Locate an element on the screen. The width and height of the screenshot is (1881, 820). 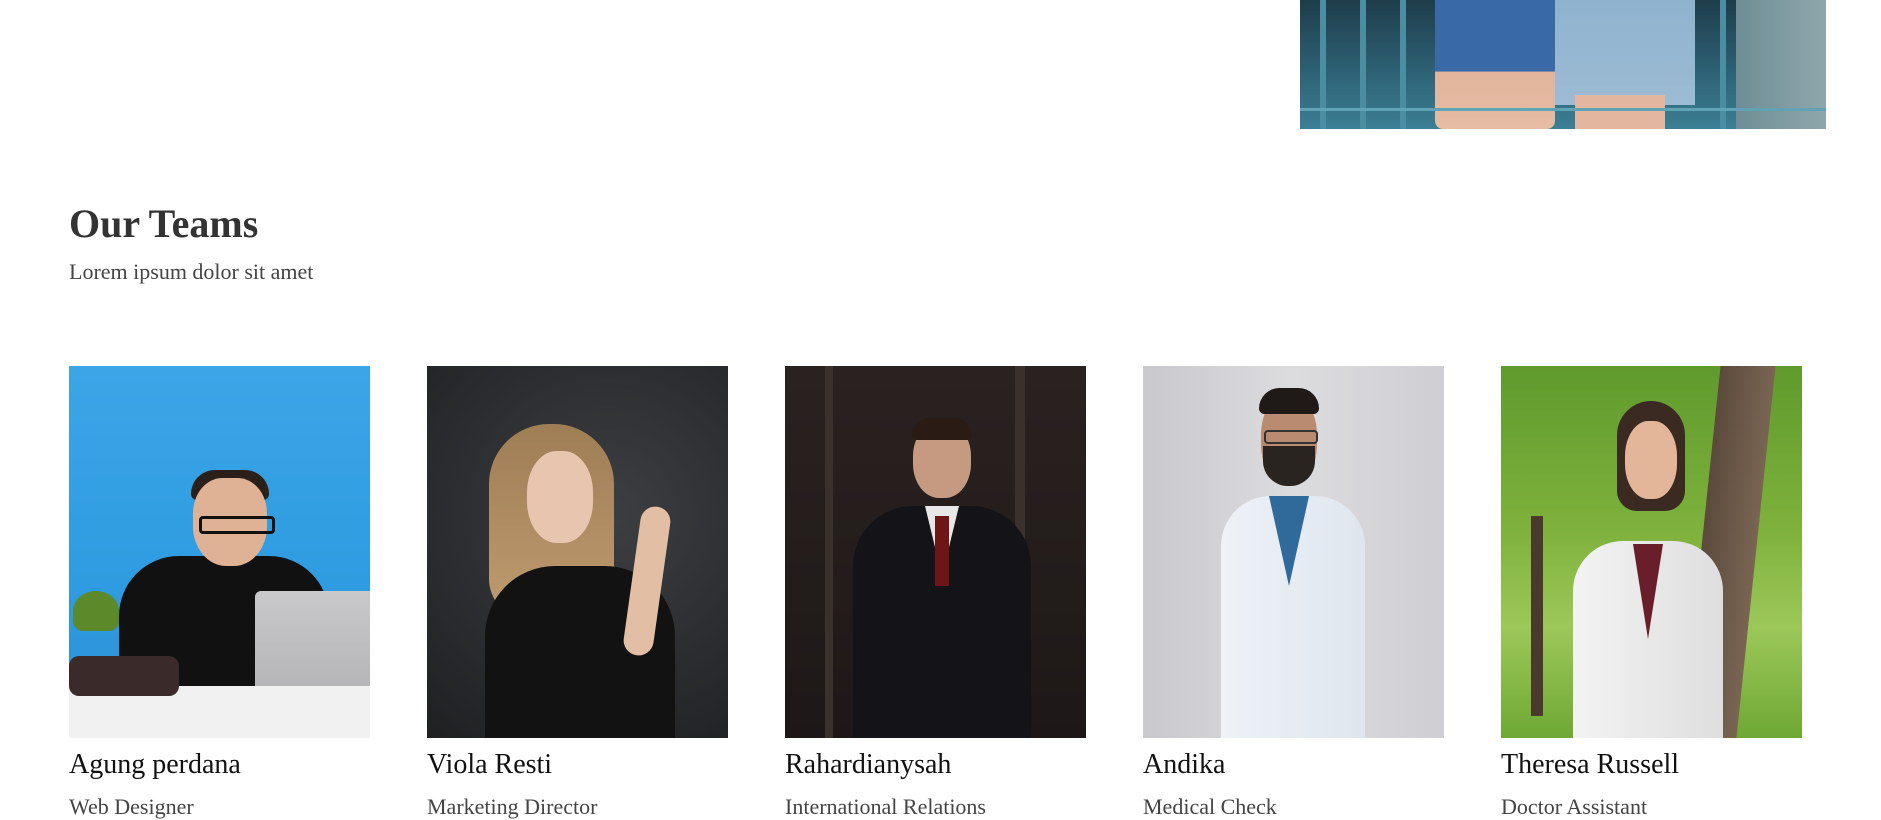
section-title: Our Teams is located at coordinates (164, 223).